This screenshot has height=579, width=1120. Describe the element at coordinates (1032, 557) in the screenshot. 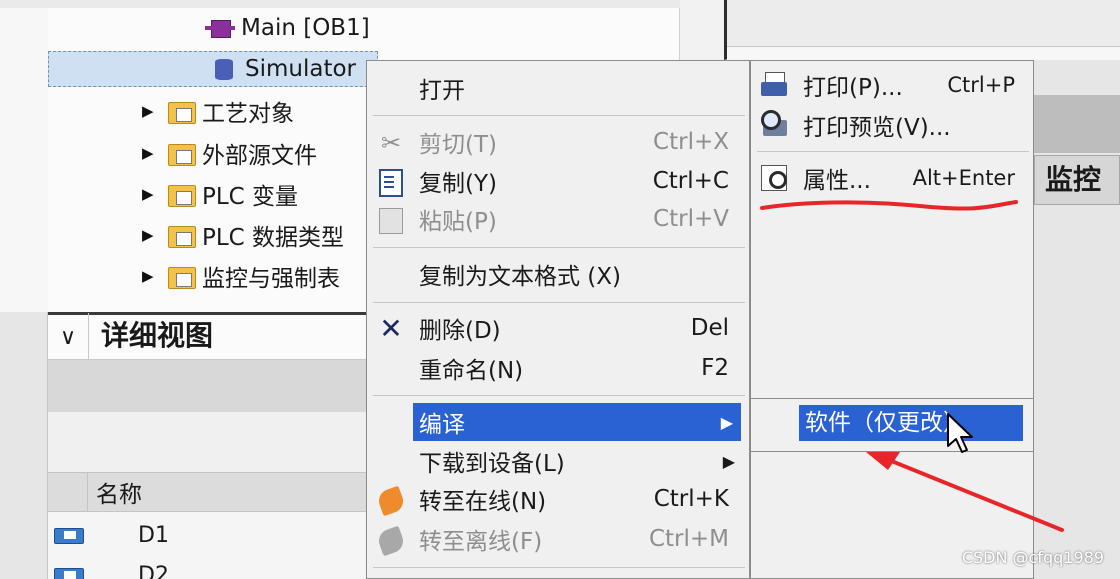

I see `watermark-text: CSDN @cfqq1989` at that location.